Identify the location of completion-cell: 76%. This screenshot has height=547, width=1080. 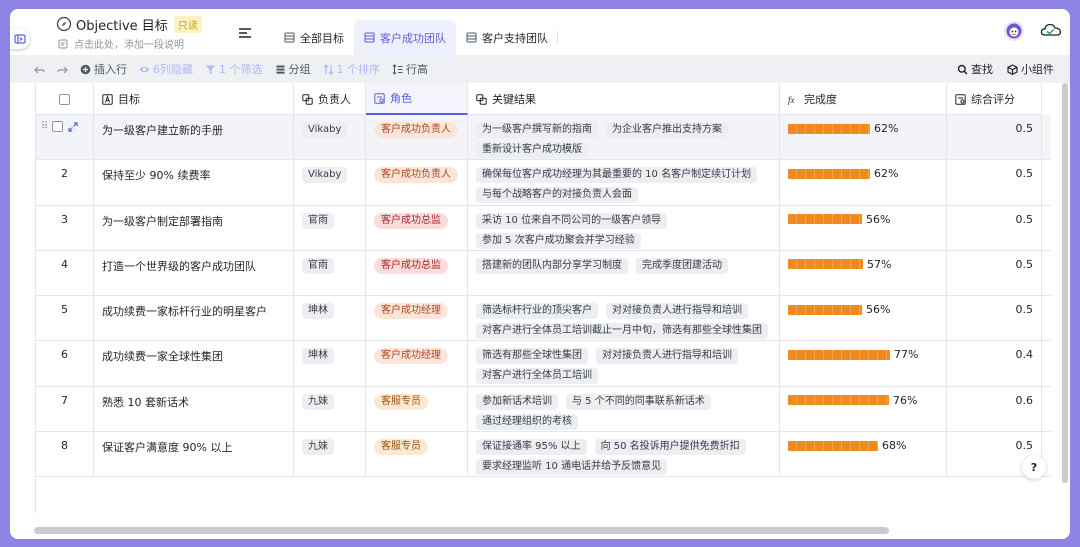
(863, 409).